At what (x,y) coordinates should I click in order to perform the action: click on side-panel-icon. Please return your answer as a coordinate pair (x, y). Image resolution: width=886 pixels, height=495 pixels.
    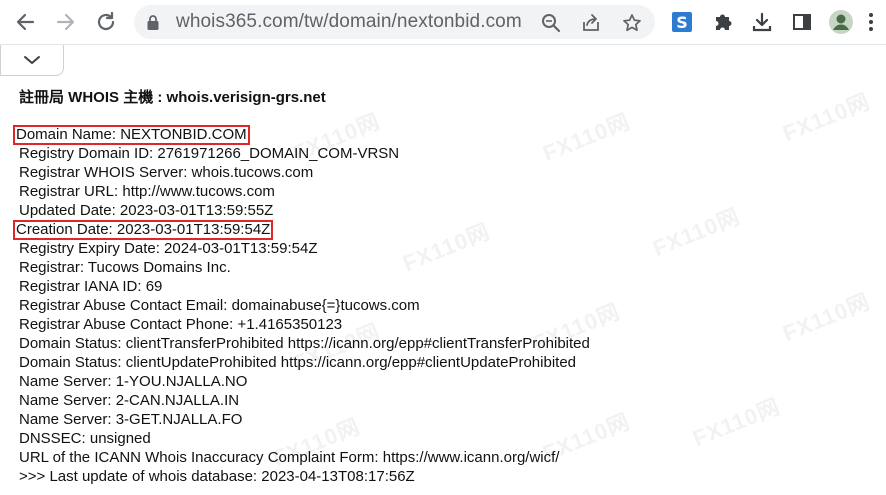
    Looking at the image, I should click on (802, 22).